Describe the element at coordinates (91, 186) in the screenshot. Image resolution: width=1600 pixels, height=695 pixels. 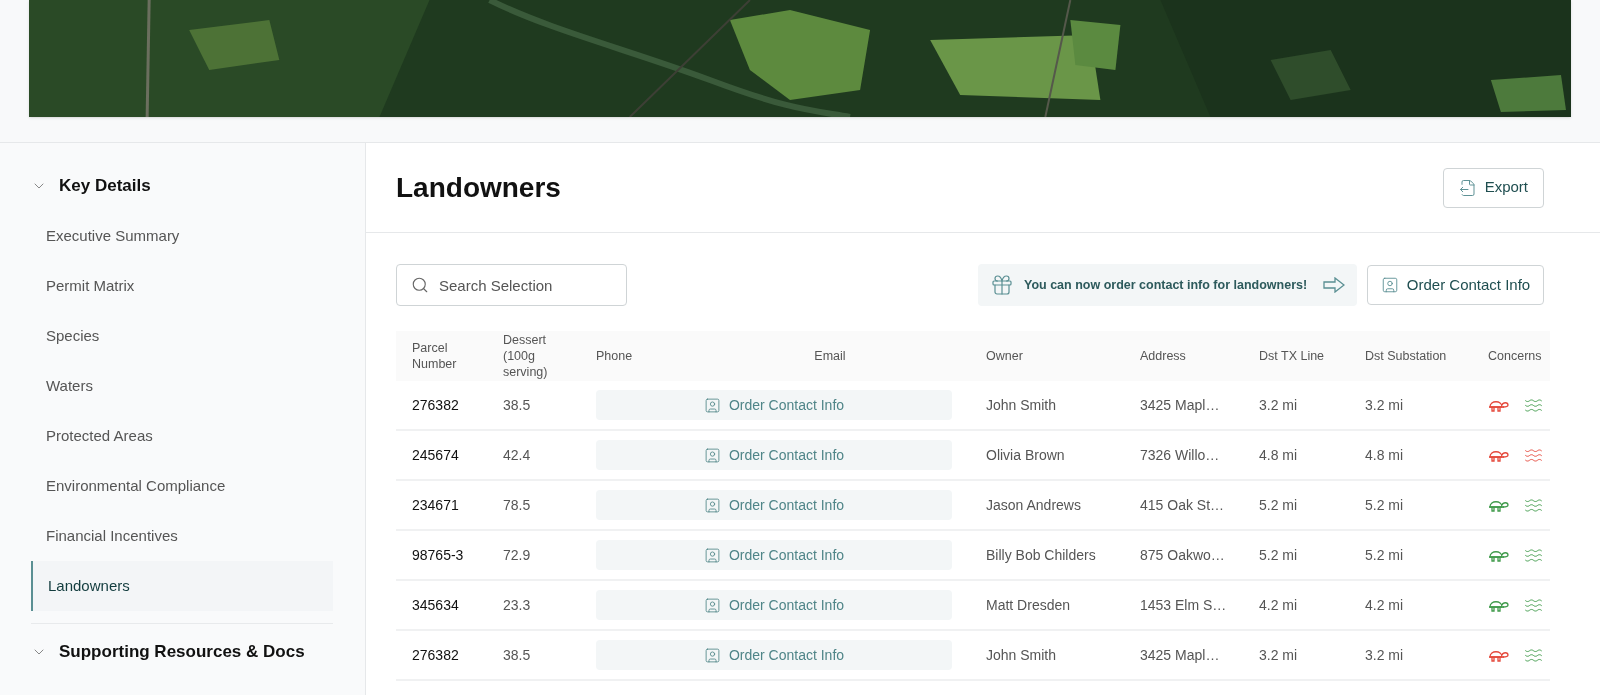
I see `section-header: Key Details` at that location.